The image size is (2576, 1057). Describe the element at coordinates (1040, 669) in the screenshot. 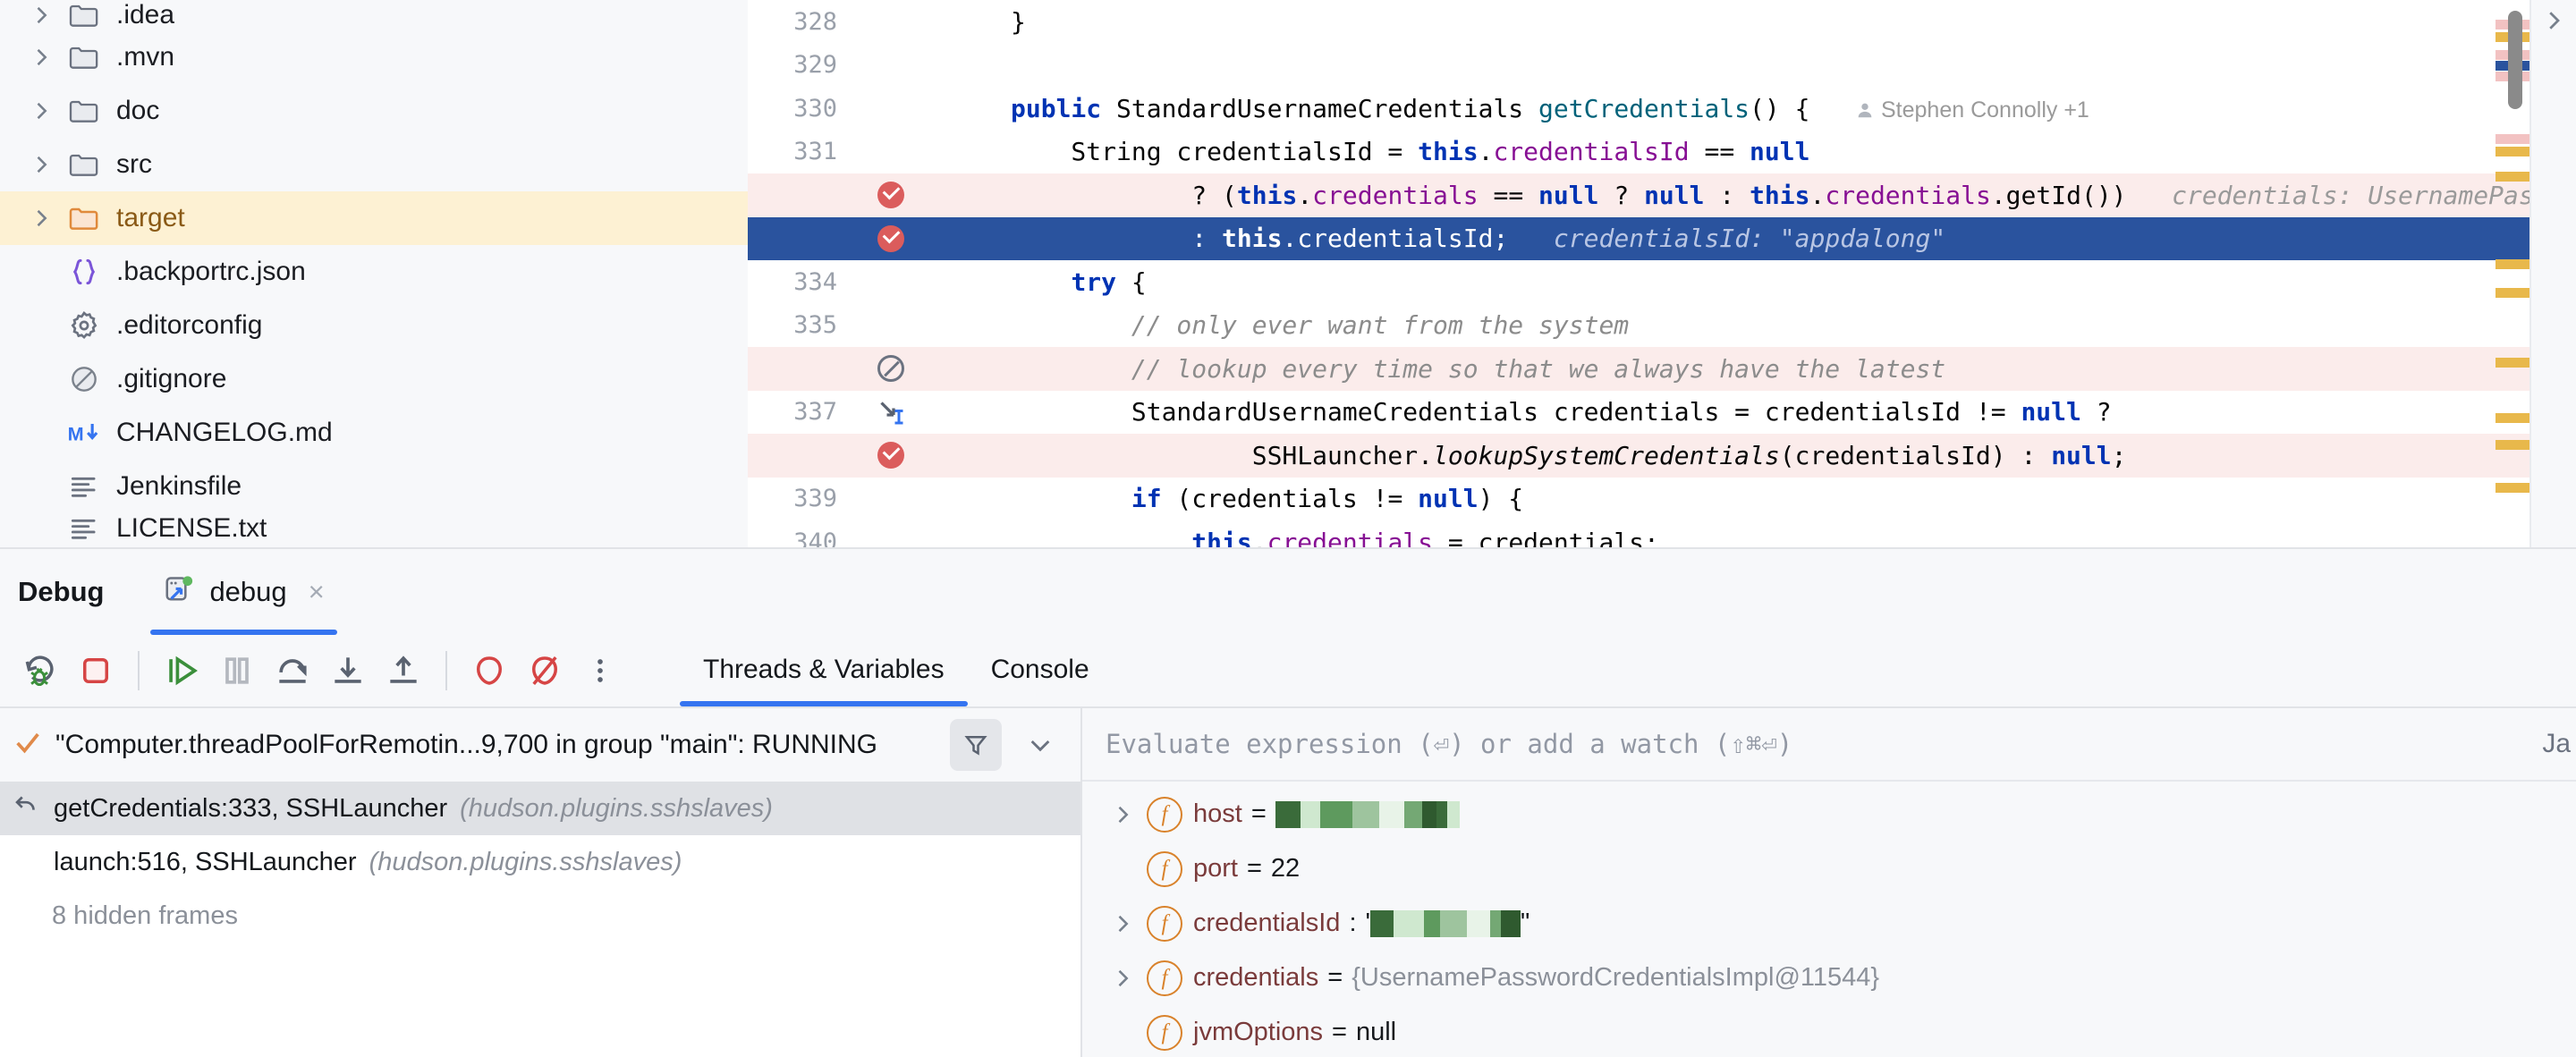

I see `tab-console: Console` at that location.